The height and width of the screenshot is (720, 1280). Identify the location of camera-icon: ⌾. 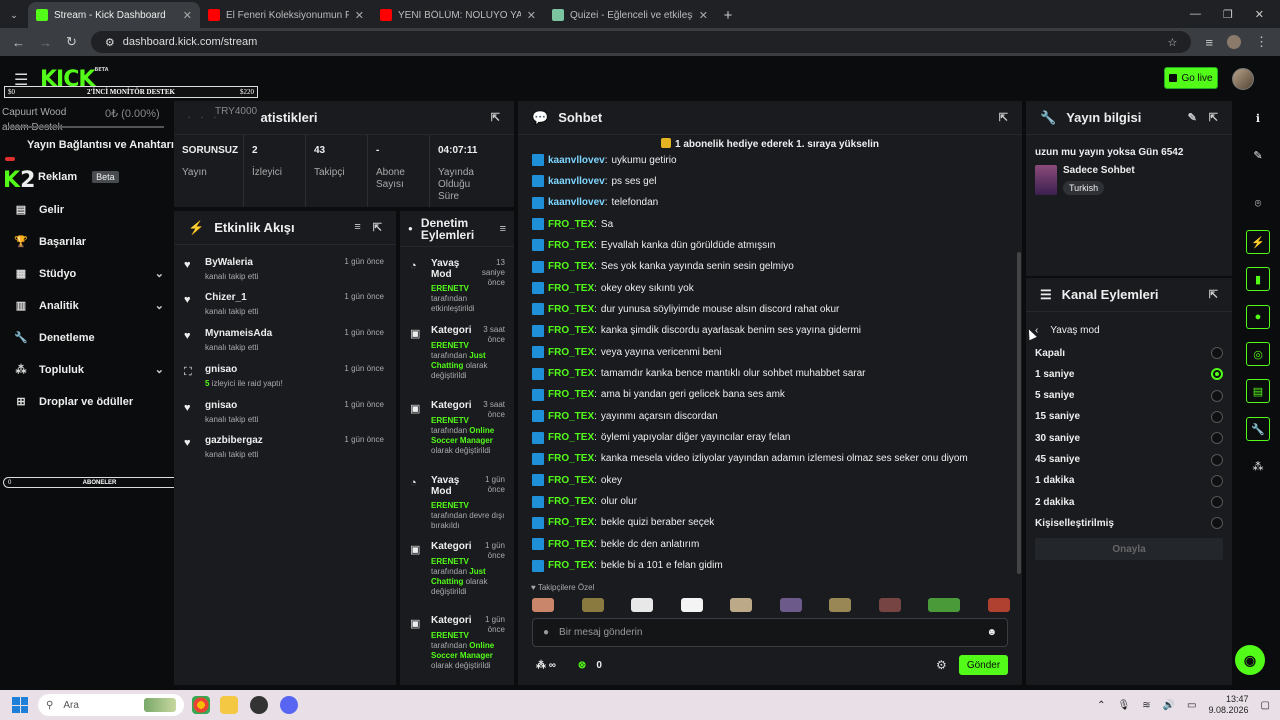
(1258, 204).